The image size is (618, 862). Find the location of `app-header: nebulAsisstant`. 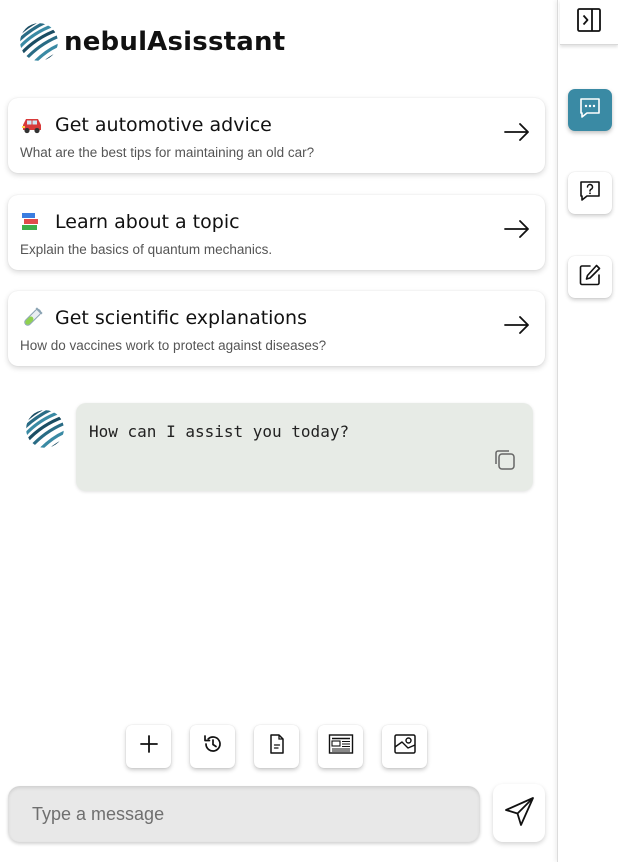

app-header: nebulAsisstant is located at coordinates (152, 42).